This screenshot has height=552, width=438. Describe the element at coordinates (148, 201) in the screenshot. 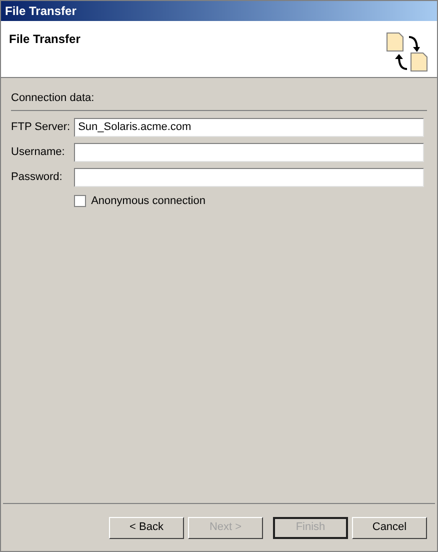

I see `checkbox-label: Anonymous connection` at that location.